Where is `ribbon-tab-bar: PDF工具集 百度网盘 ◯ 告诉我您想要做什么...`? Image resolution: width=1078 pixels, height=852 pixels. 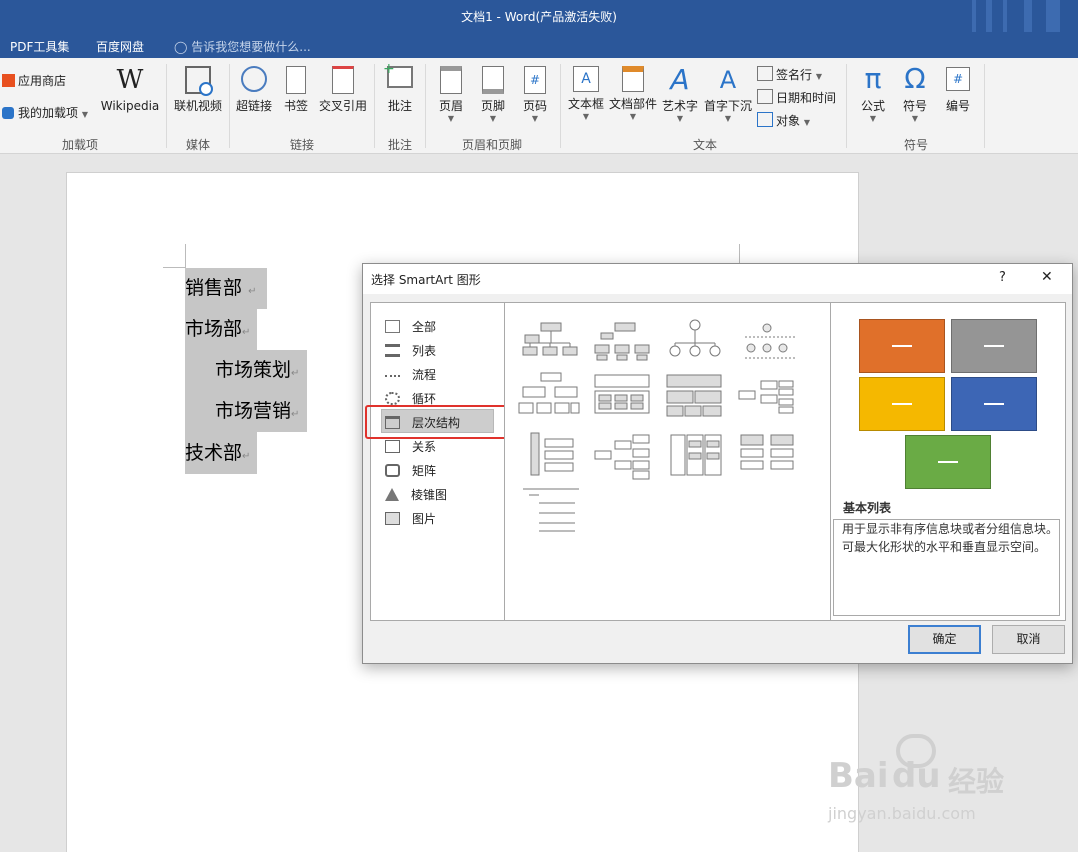
ribbon-tab-bar: PDF工具集 百度网盘 ◯ 告诉我您想要做什么... is located at coordinates (539, 45).